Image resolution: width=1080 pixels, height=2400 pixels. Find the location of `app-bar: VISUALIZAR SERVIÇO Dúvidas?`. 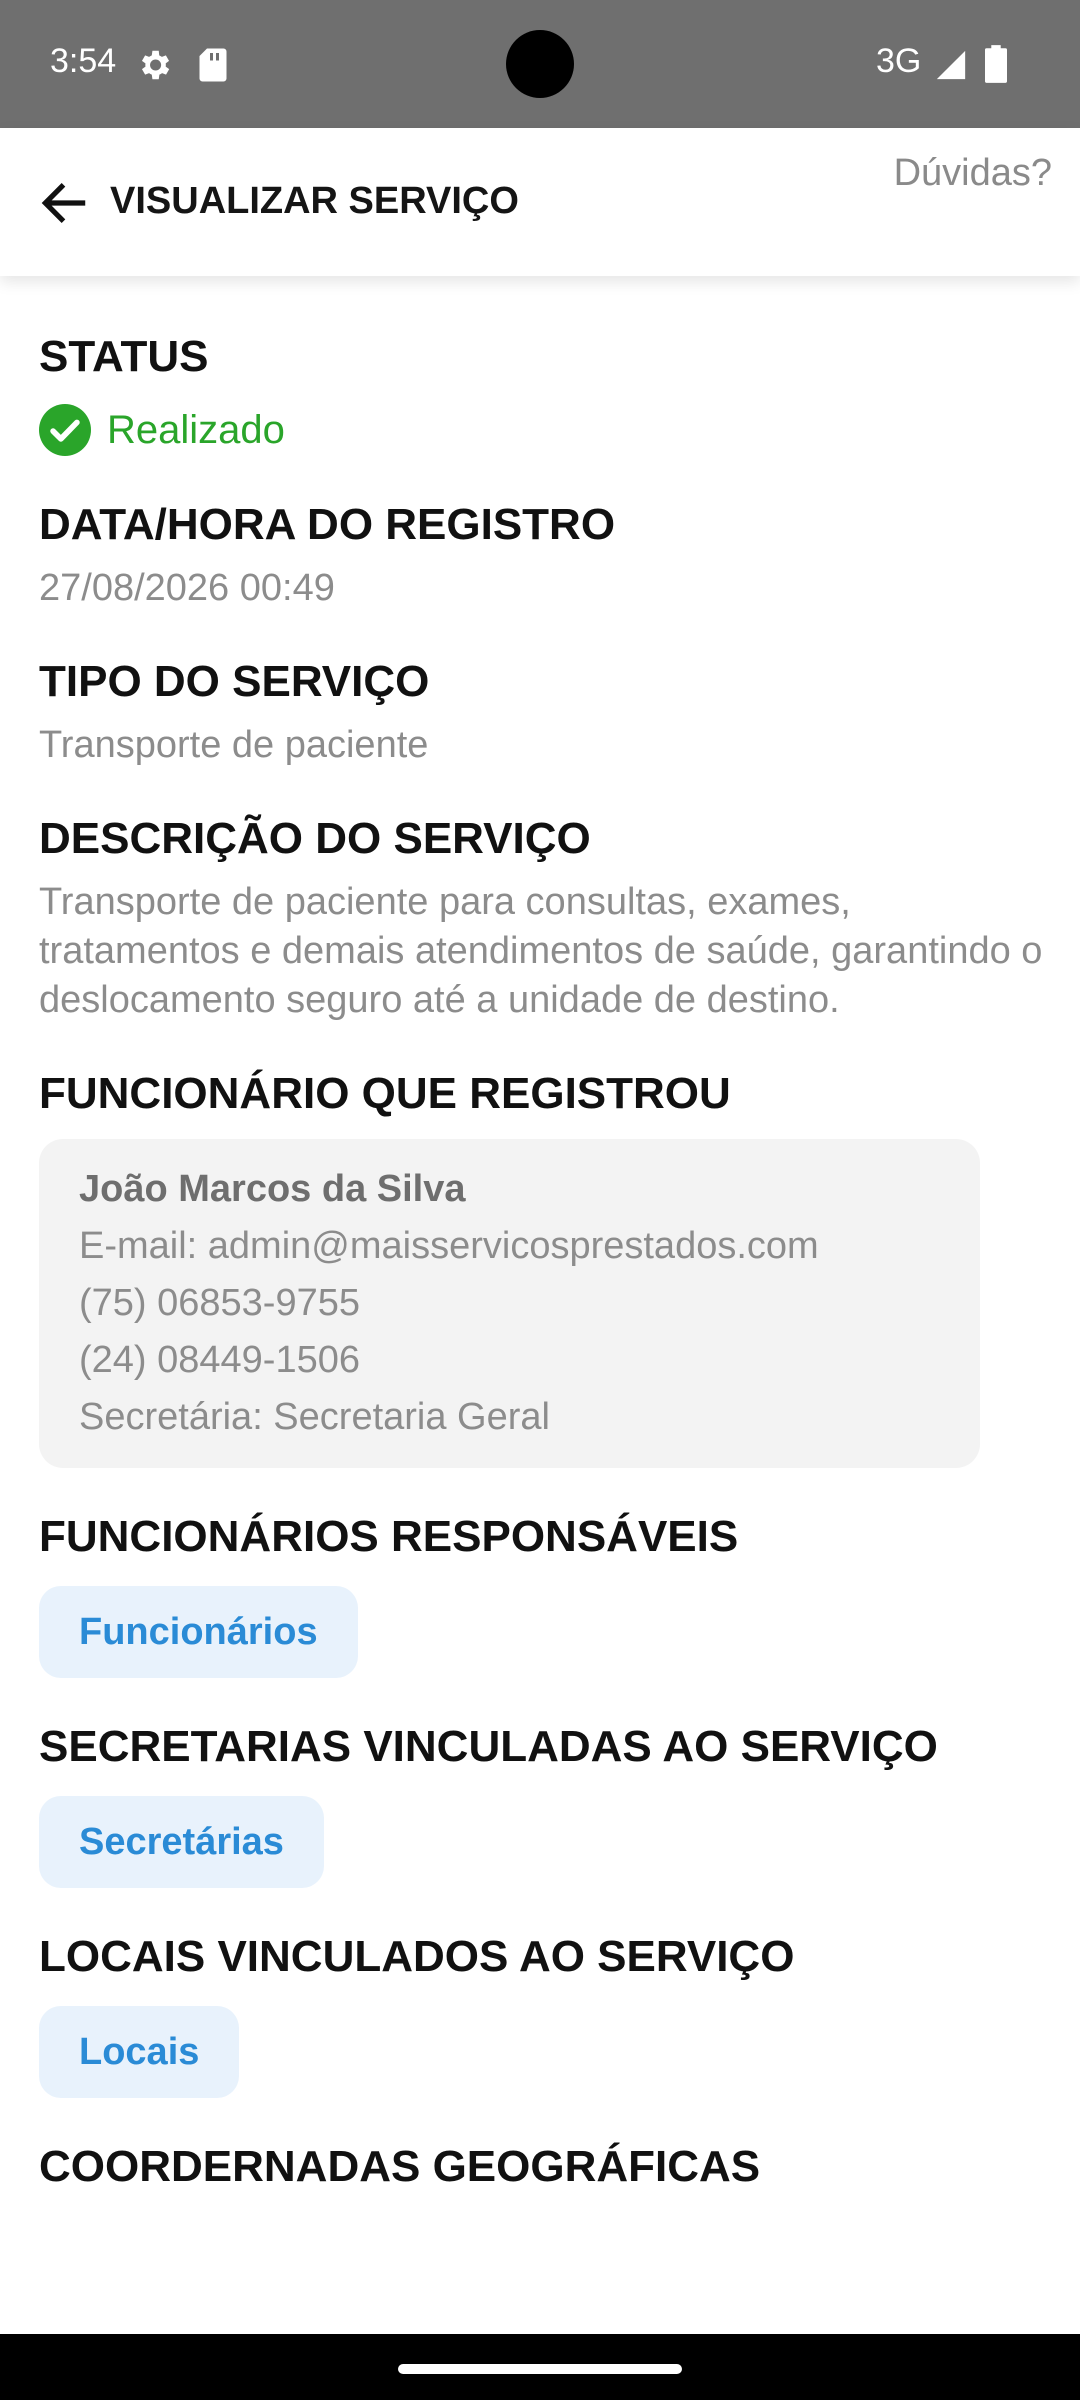

app-bar: VISUALIZAR SERVIÇO Dúvidas? is located at coordinates (540, 202).